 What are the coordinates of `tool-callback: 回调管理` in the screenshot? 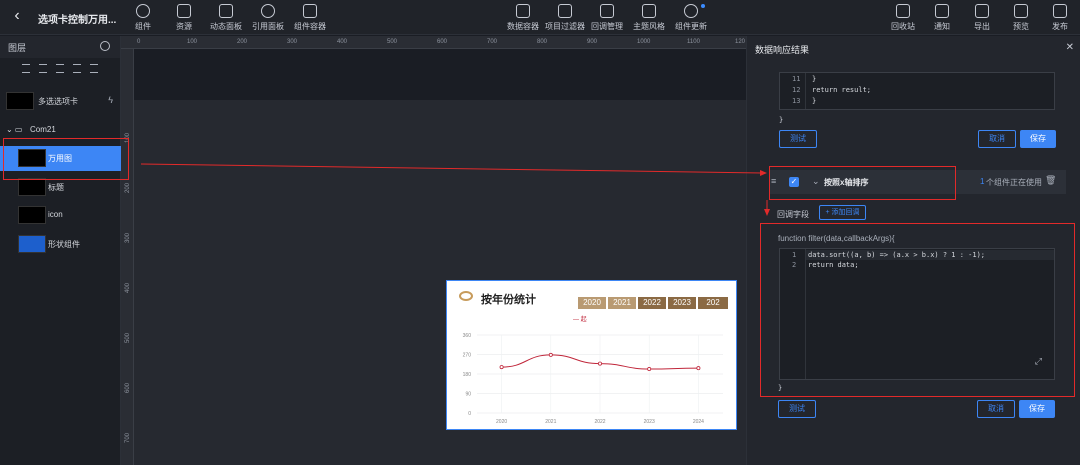 It's located at (607, 18).